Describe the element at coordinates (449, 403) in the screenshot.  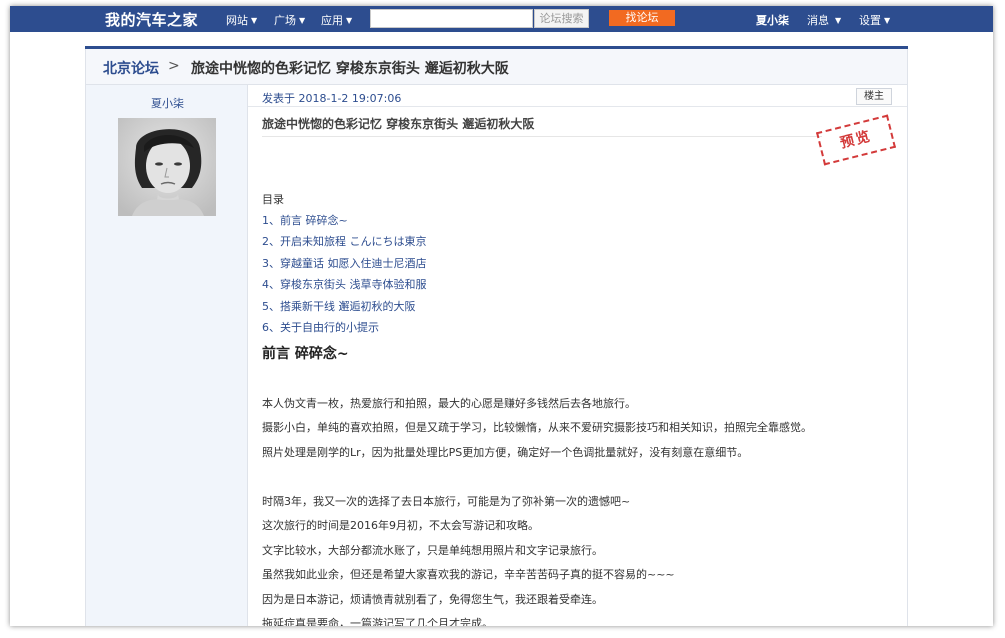
I see `paragraph: 本人伪文青一枚，热爱旅行和拍照，最大的心愿是赚好多钱然后去各地旅行。` at that location.